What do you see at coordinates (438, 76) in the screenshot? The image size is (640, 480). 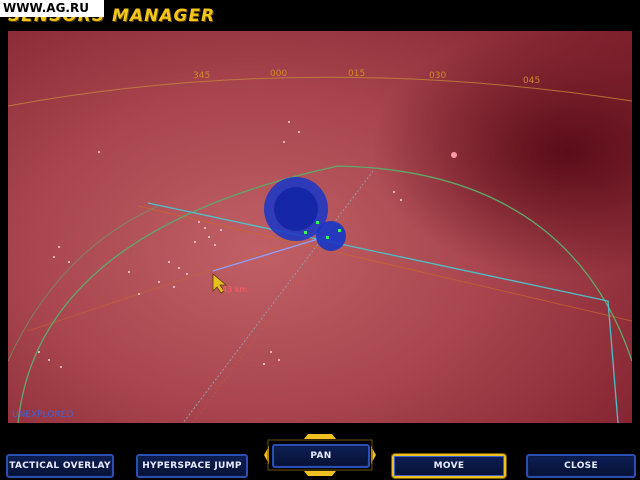 I see `heading-label: 030` at bounding box center [438, 76].